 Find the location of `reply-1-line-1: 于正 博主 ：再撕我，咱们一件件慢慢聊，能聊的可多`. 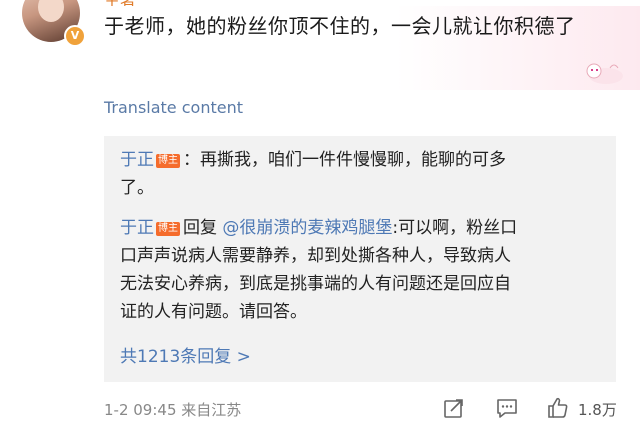

reply-1-line-1: 于正 博主 ：再撕我，咱们一件件慢慢聊，能聊的可多 is located at coordinates (360, 160).